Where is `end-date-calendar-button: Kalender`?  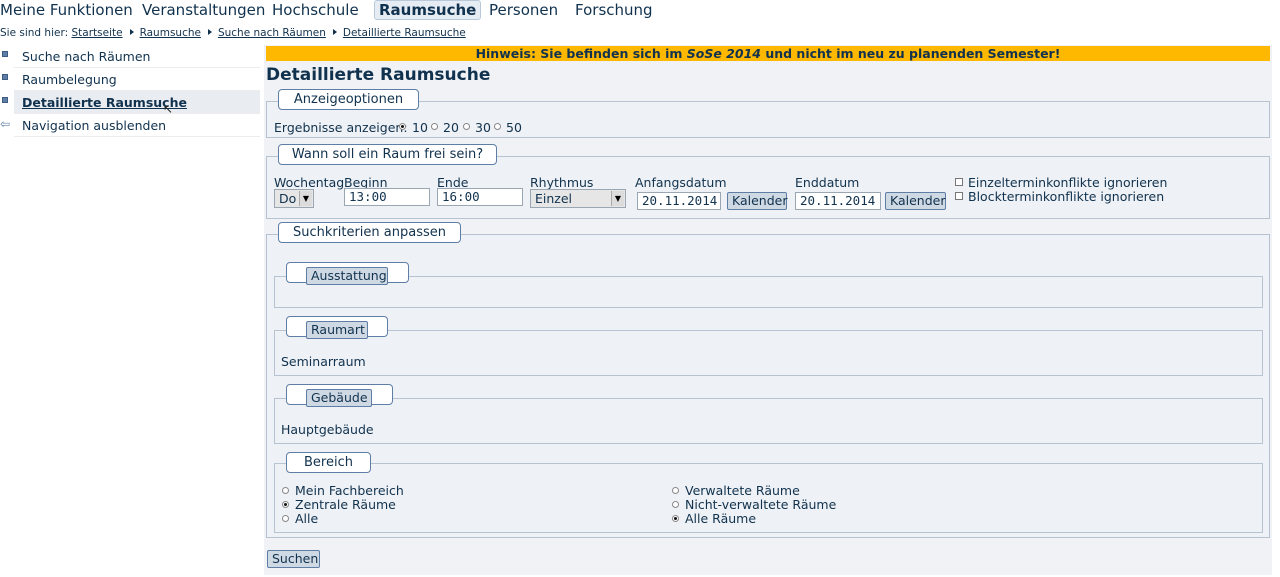 end-date-calendar-button: Kalender is located at coordinates (915, 201).